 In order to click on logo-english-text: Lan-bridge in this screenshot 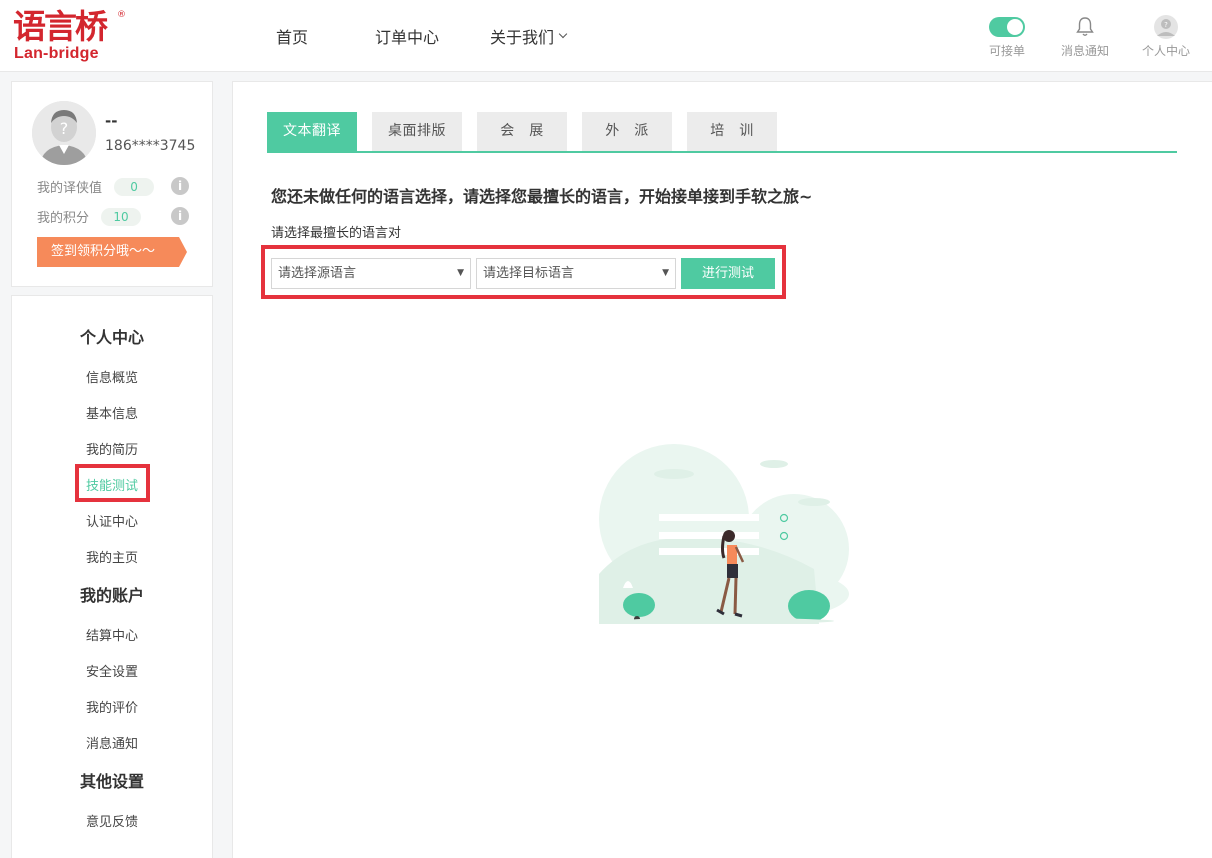, I will do `click(56, 53)`.